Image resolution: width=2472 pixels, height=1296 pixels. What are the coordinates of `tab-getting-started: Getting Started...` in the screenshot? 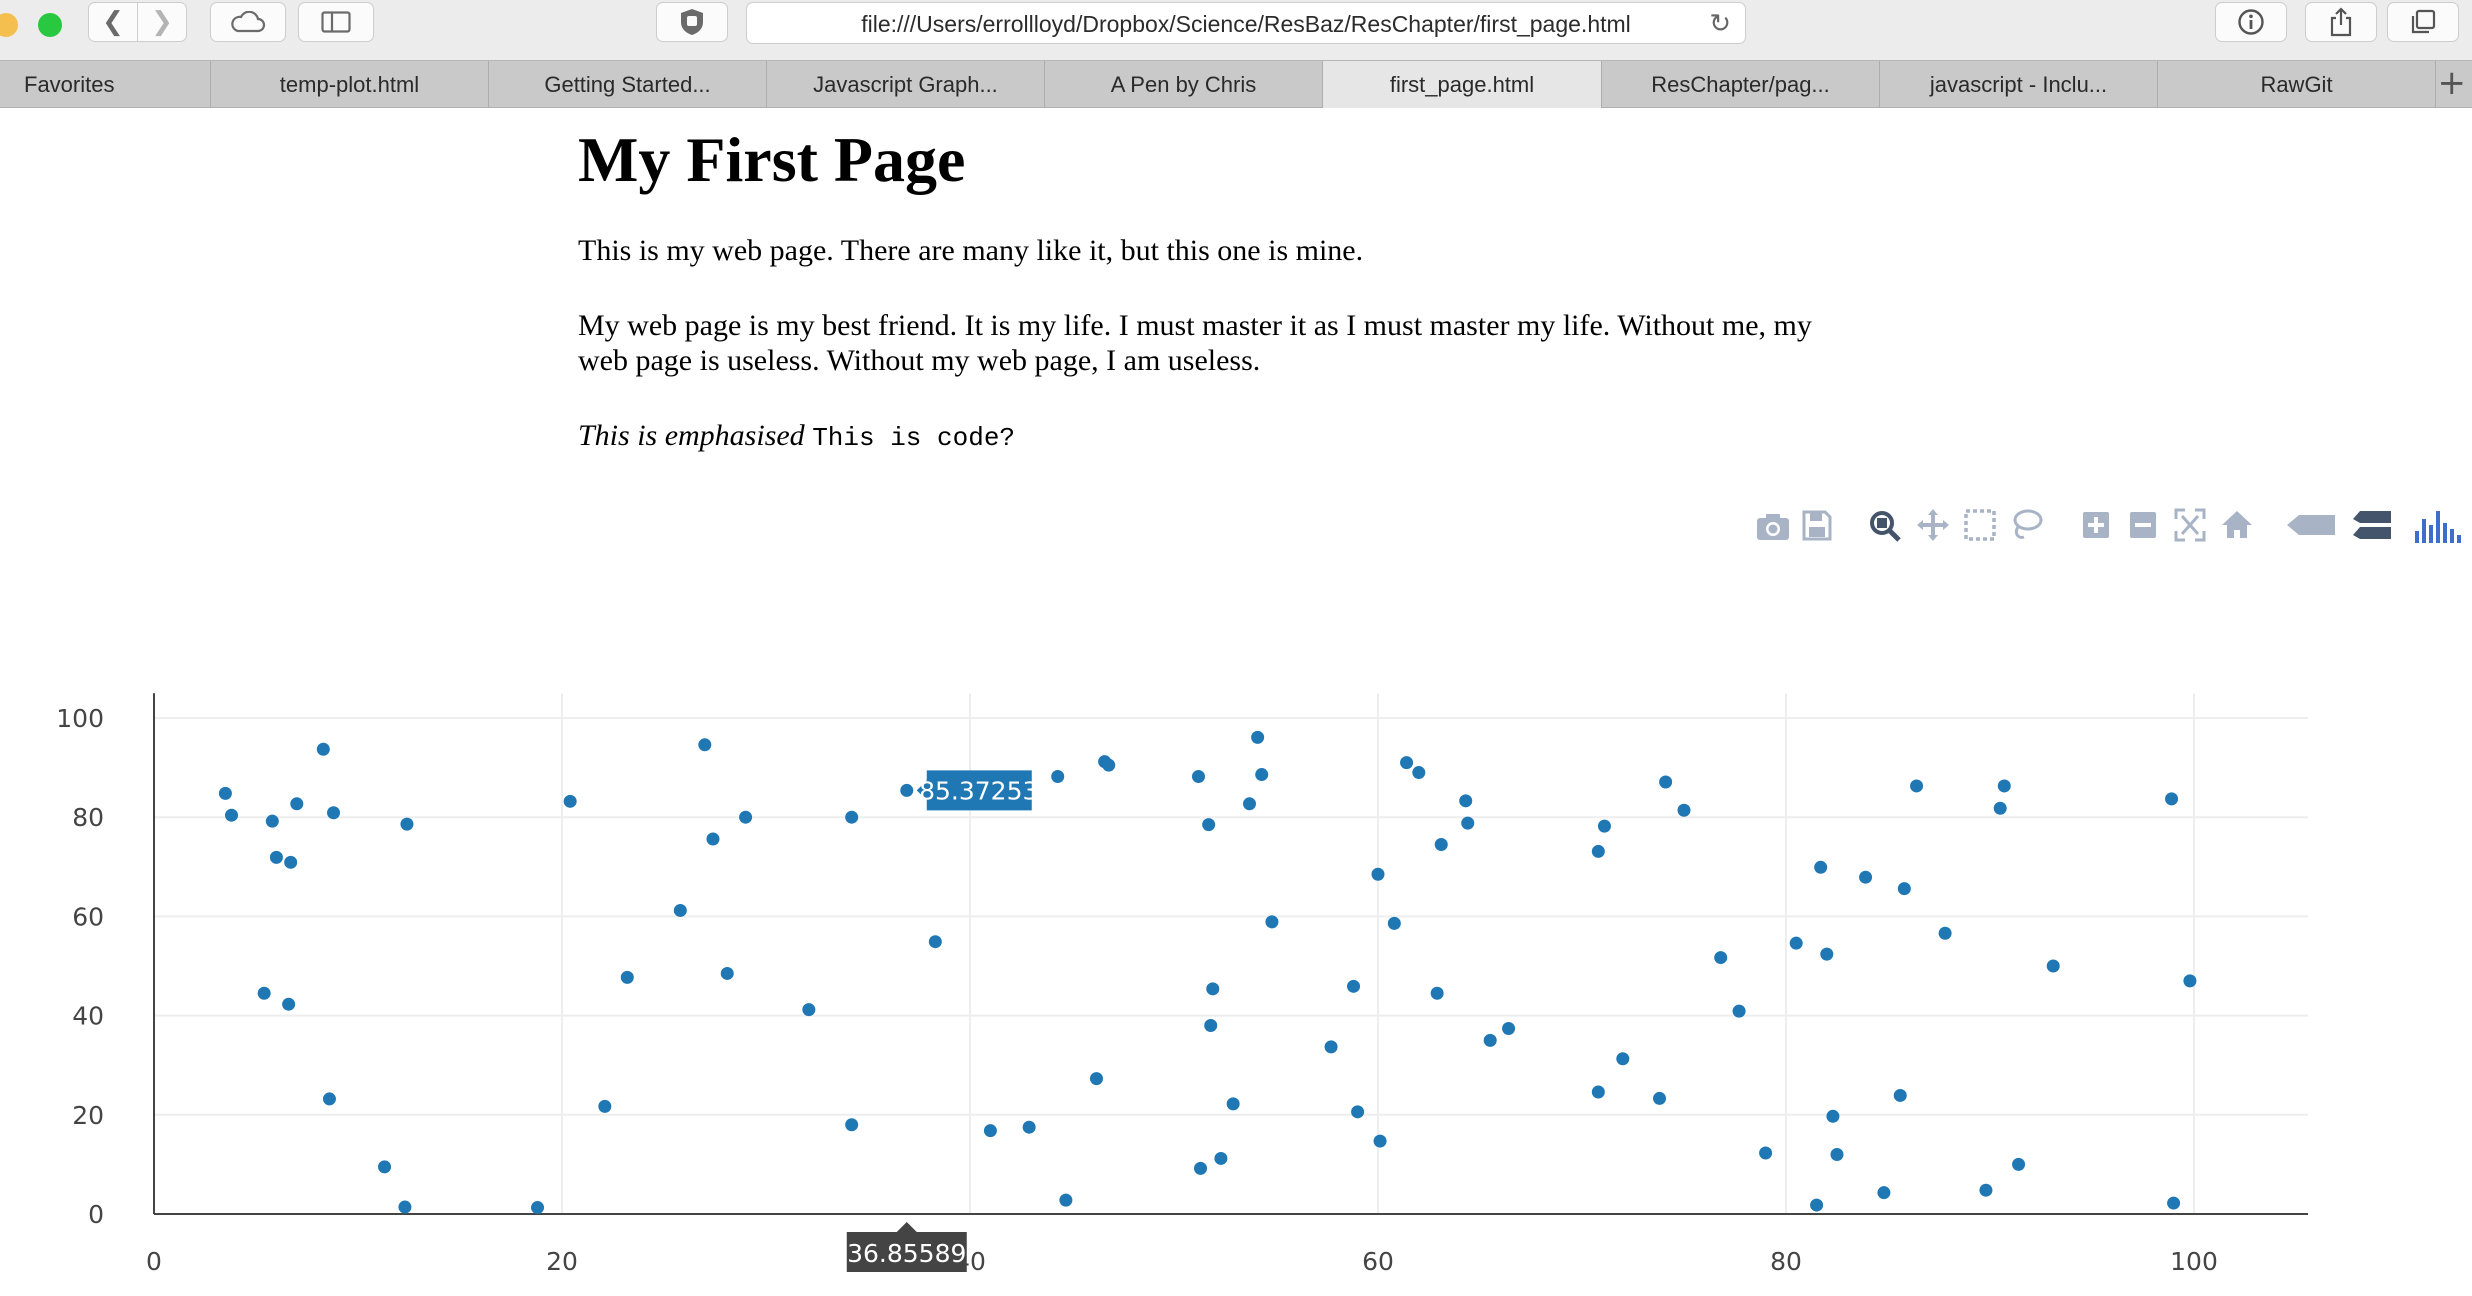 It's located at (628, 84).